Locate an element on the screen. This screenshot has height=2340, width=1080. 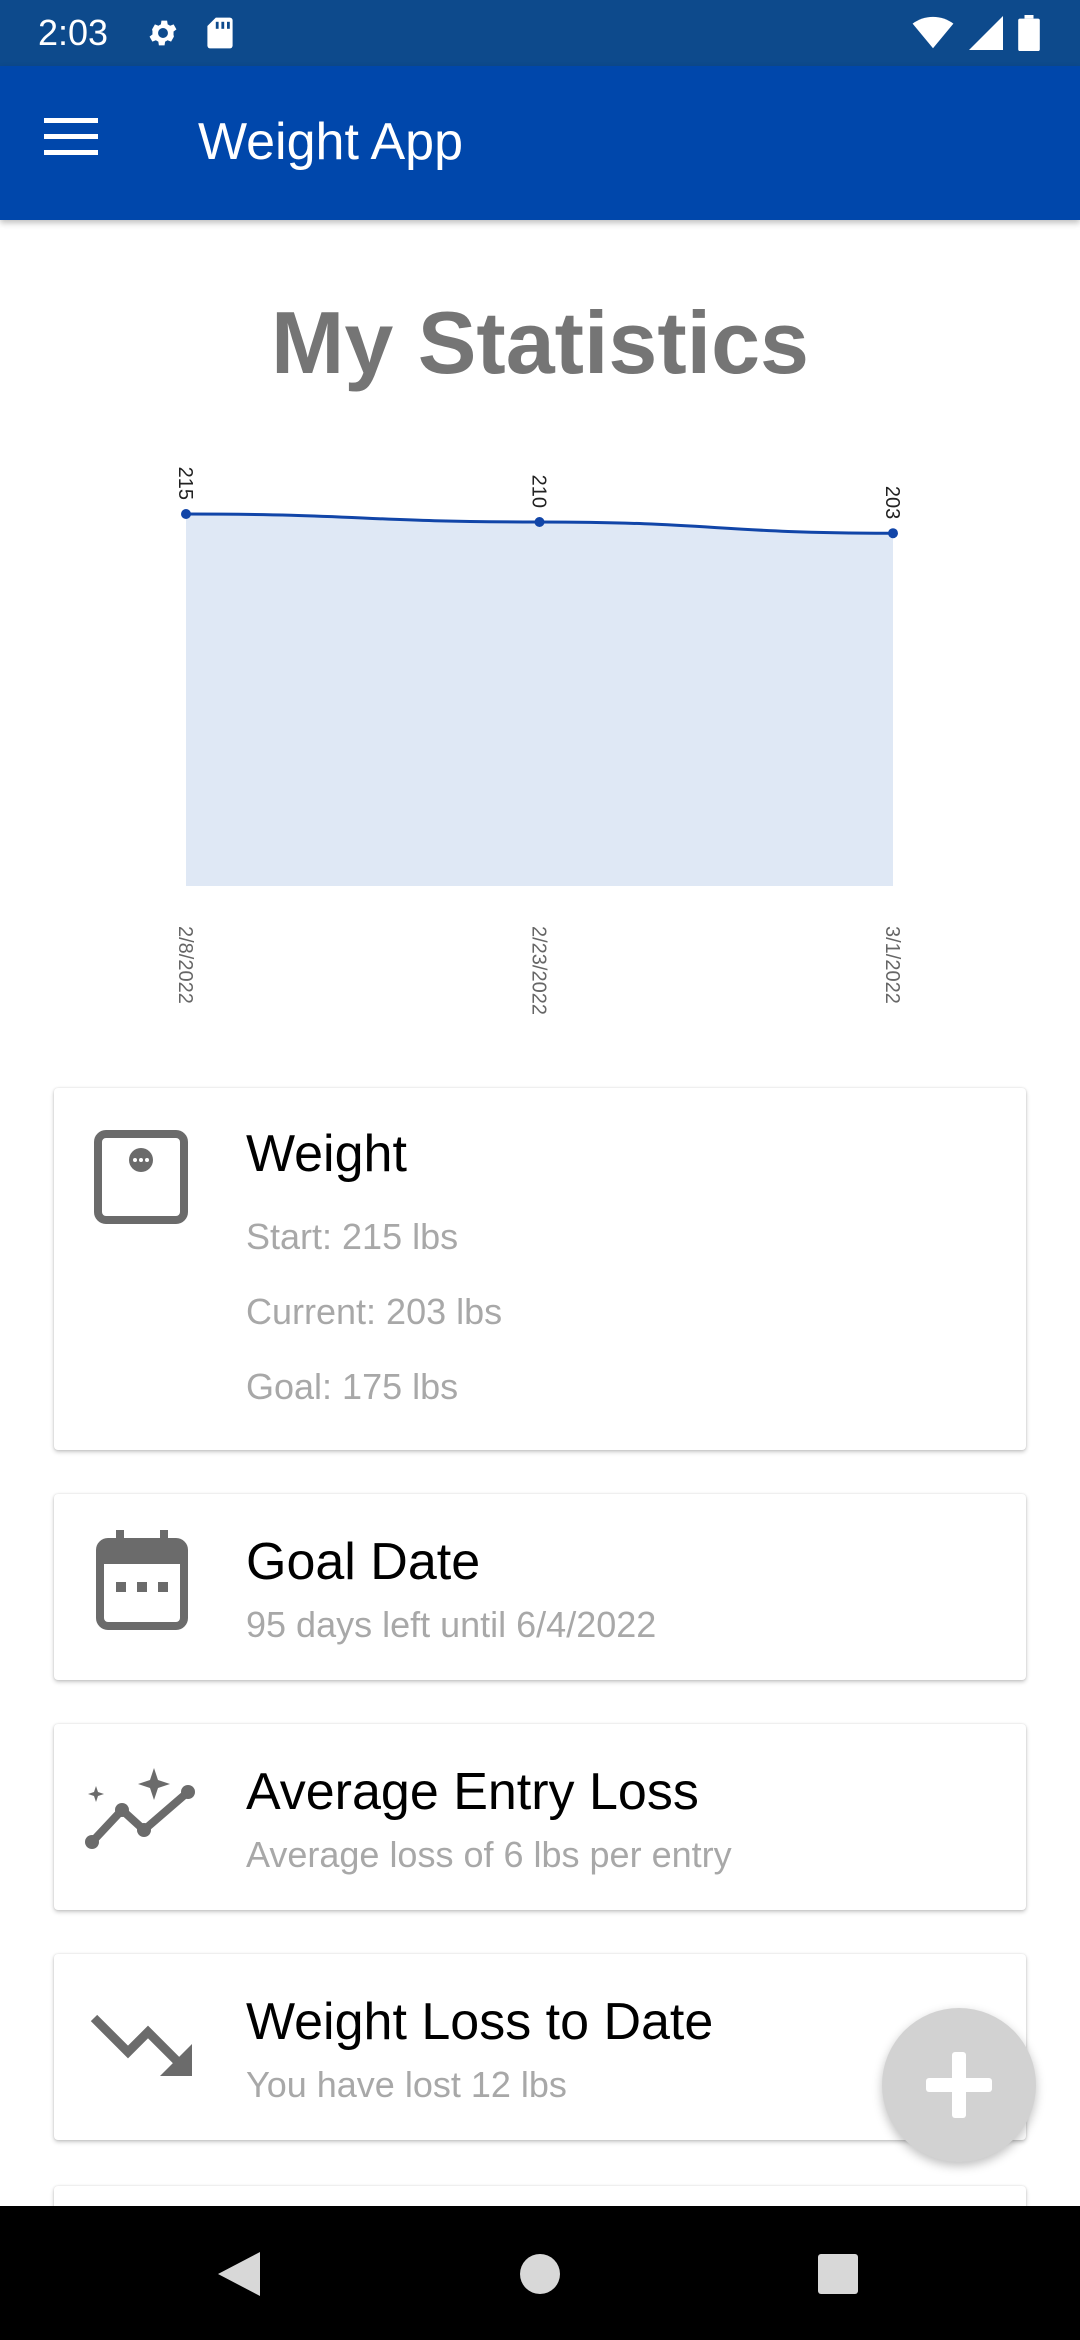
menu-button is located at coordinates (77, 143).